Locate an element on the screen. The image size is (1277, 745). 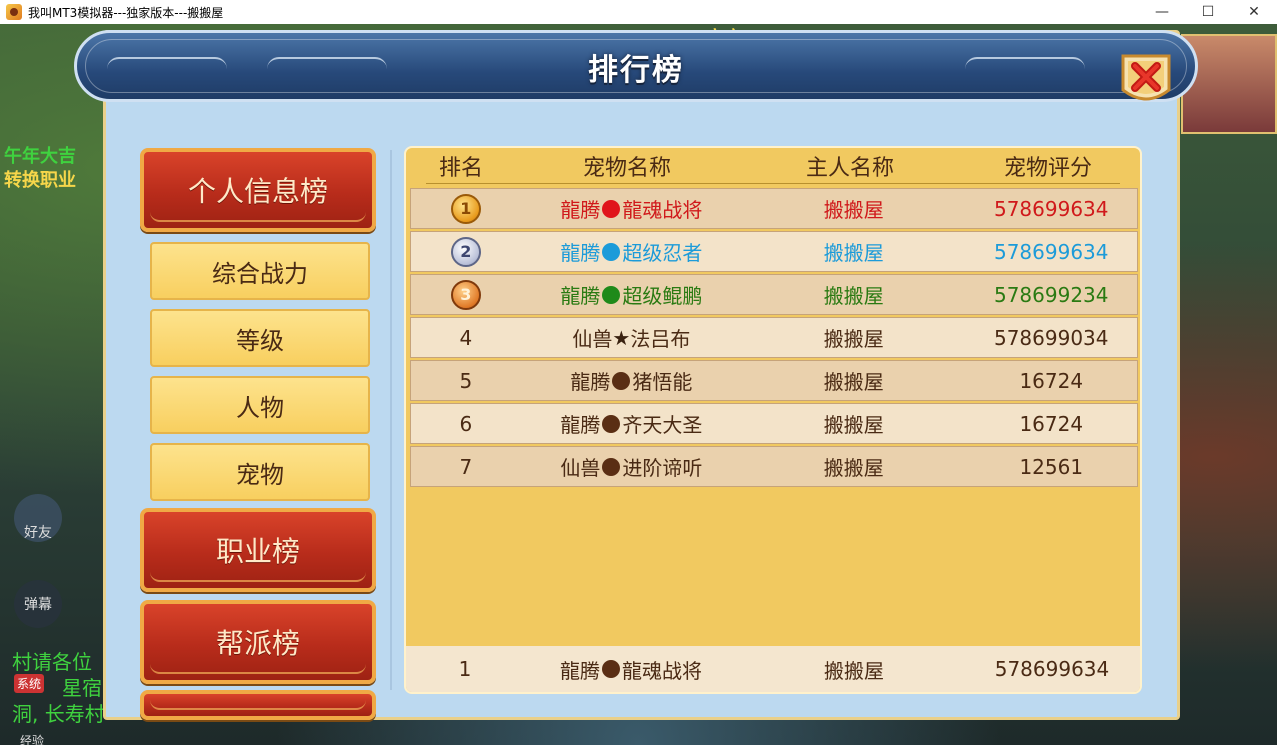
pet-name-cell: 仙兽 ★ 法吕布 is located at coordinates (631, 337).